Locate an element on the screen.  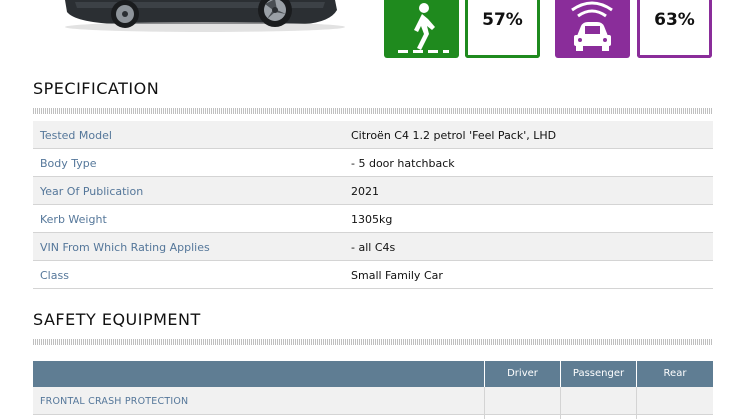
spec-value: - all C4s is located at coordinates (373, 247).